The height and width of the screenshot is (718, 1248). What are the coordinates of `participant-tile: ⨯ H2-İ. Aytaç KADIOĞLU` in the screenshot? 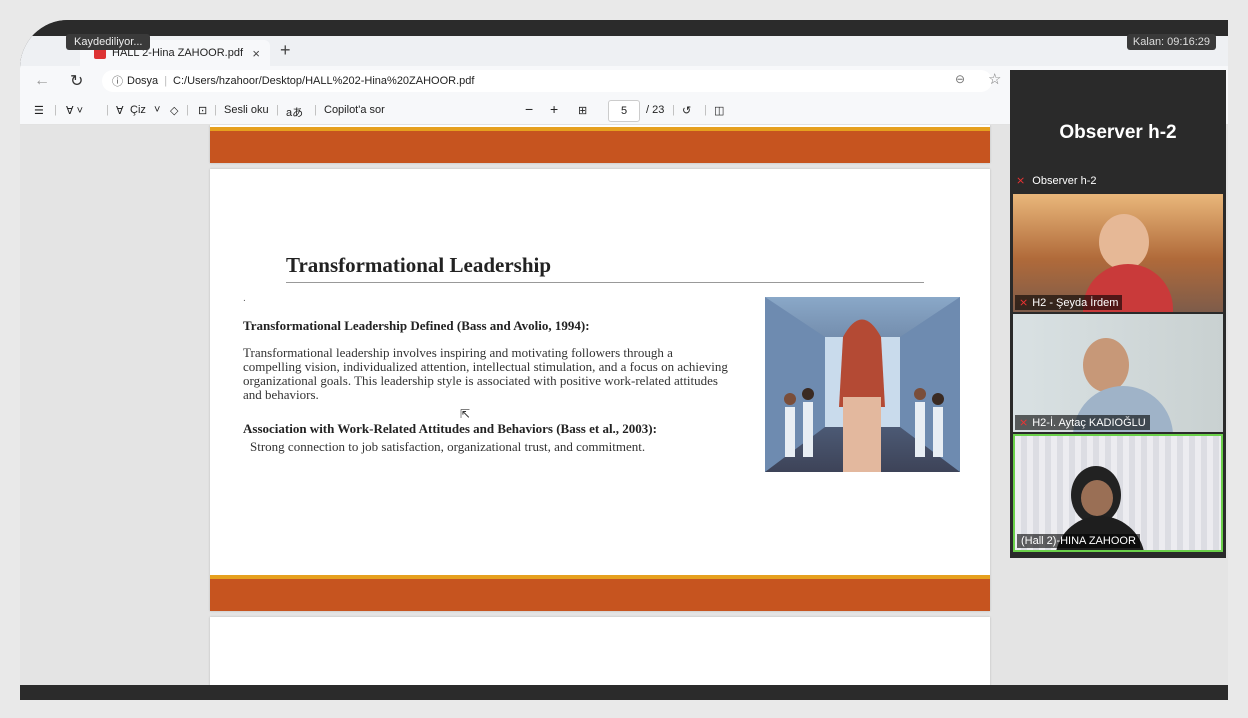 It's located at (1118, 373).